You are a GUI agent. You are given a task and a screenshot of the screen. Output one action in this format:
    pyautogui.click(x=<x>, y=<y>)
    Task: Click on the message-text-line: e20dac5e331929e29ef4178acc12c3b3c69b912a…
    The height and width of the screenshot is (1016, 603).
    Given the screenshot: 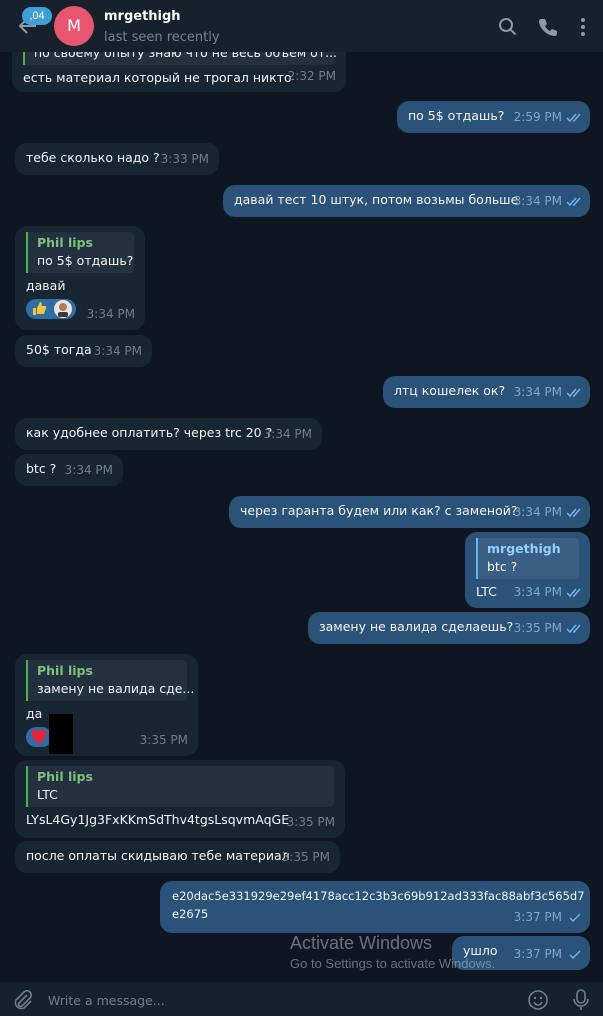 What is the action you would take?
    pyautogui.click(x=378, y=896)
    